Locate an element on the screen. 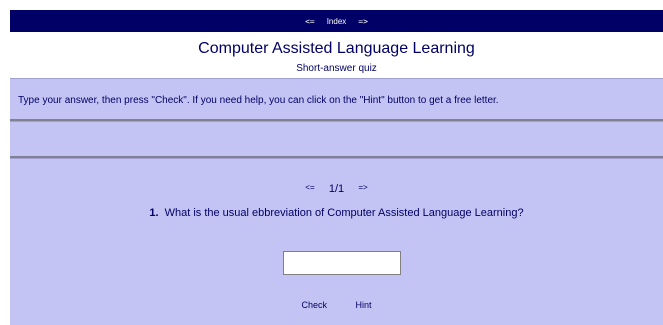 This screenshot has height=325, width=663. top-navbar: <= Index => is located at coordinates (336, 21).